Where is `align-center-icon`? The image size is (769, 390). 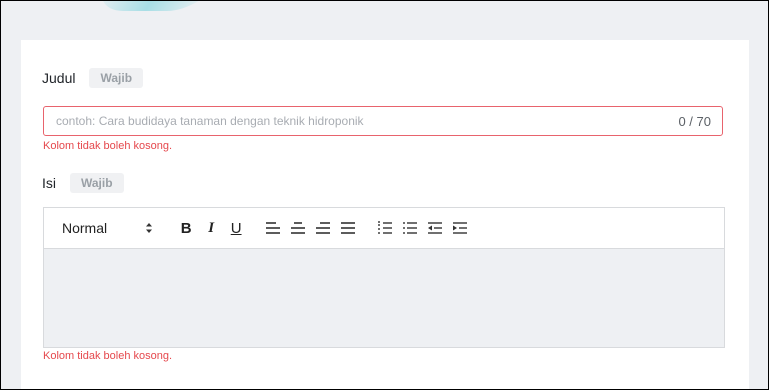
align-center-icon is located at coordinates (298, 228).